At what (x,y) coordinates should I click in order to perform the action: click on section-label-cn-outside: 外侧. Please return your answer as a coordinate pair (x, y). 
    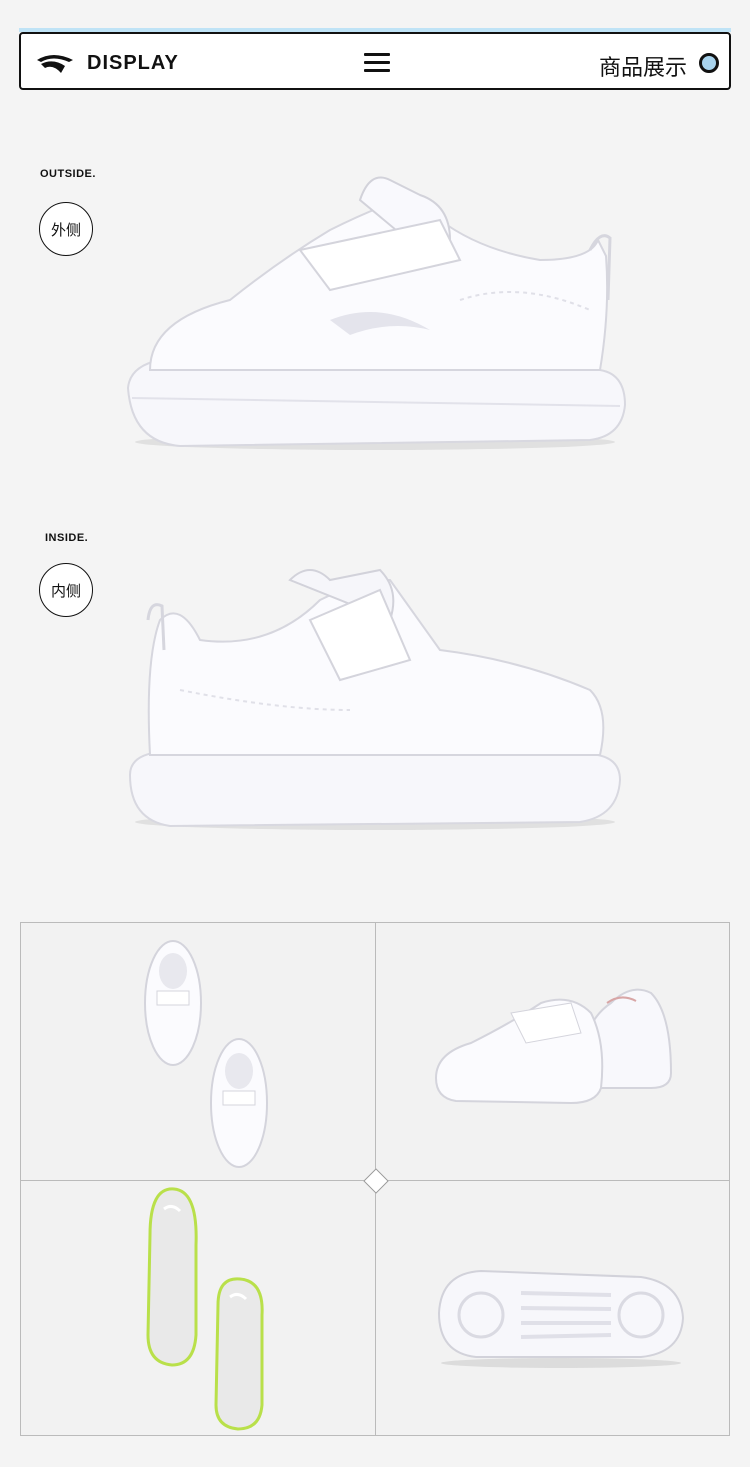
    Looking at the image, I should click on (66, 229).